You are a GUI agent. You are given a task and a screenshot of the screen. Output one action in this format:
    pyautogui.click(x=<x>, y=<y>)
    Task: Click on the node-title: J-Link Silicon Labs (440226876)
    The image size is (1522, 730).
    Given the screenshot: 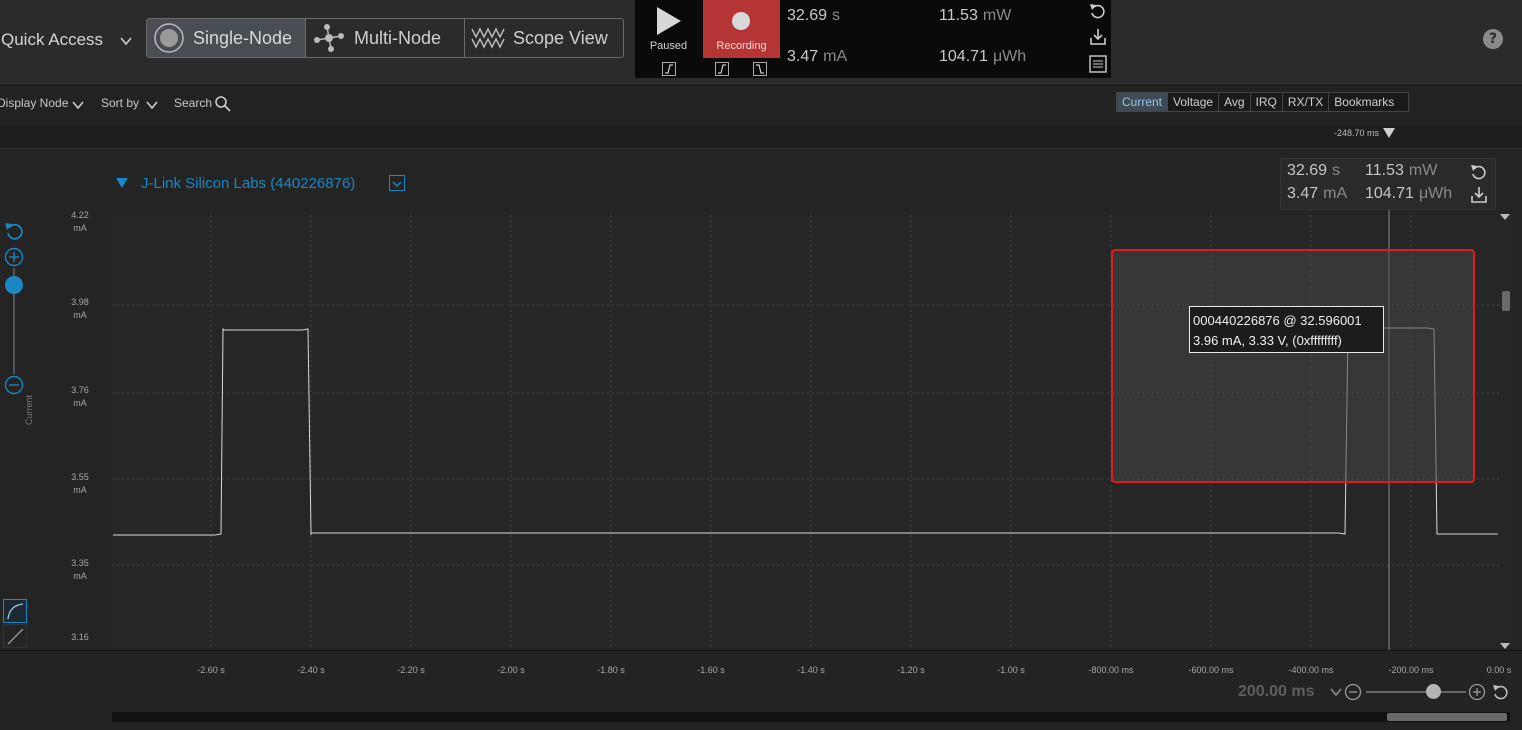 What is the action you would take?
    pyautogui.click(x=248, y=183)
    